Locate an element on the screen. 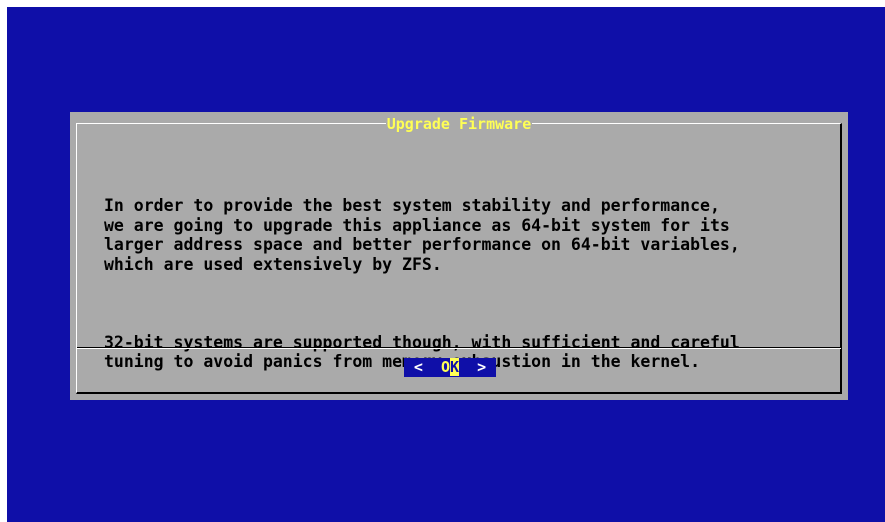 The height and width of the screenshot is (522, 885). button-separator is located at coordinates (459, 348).